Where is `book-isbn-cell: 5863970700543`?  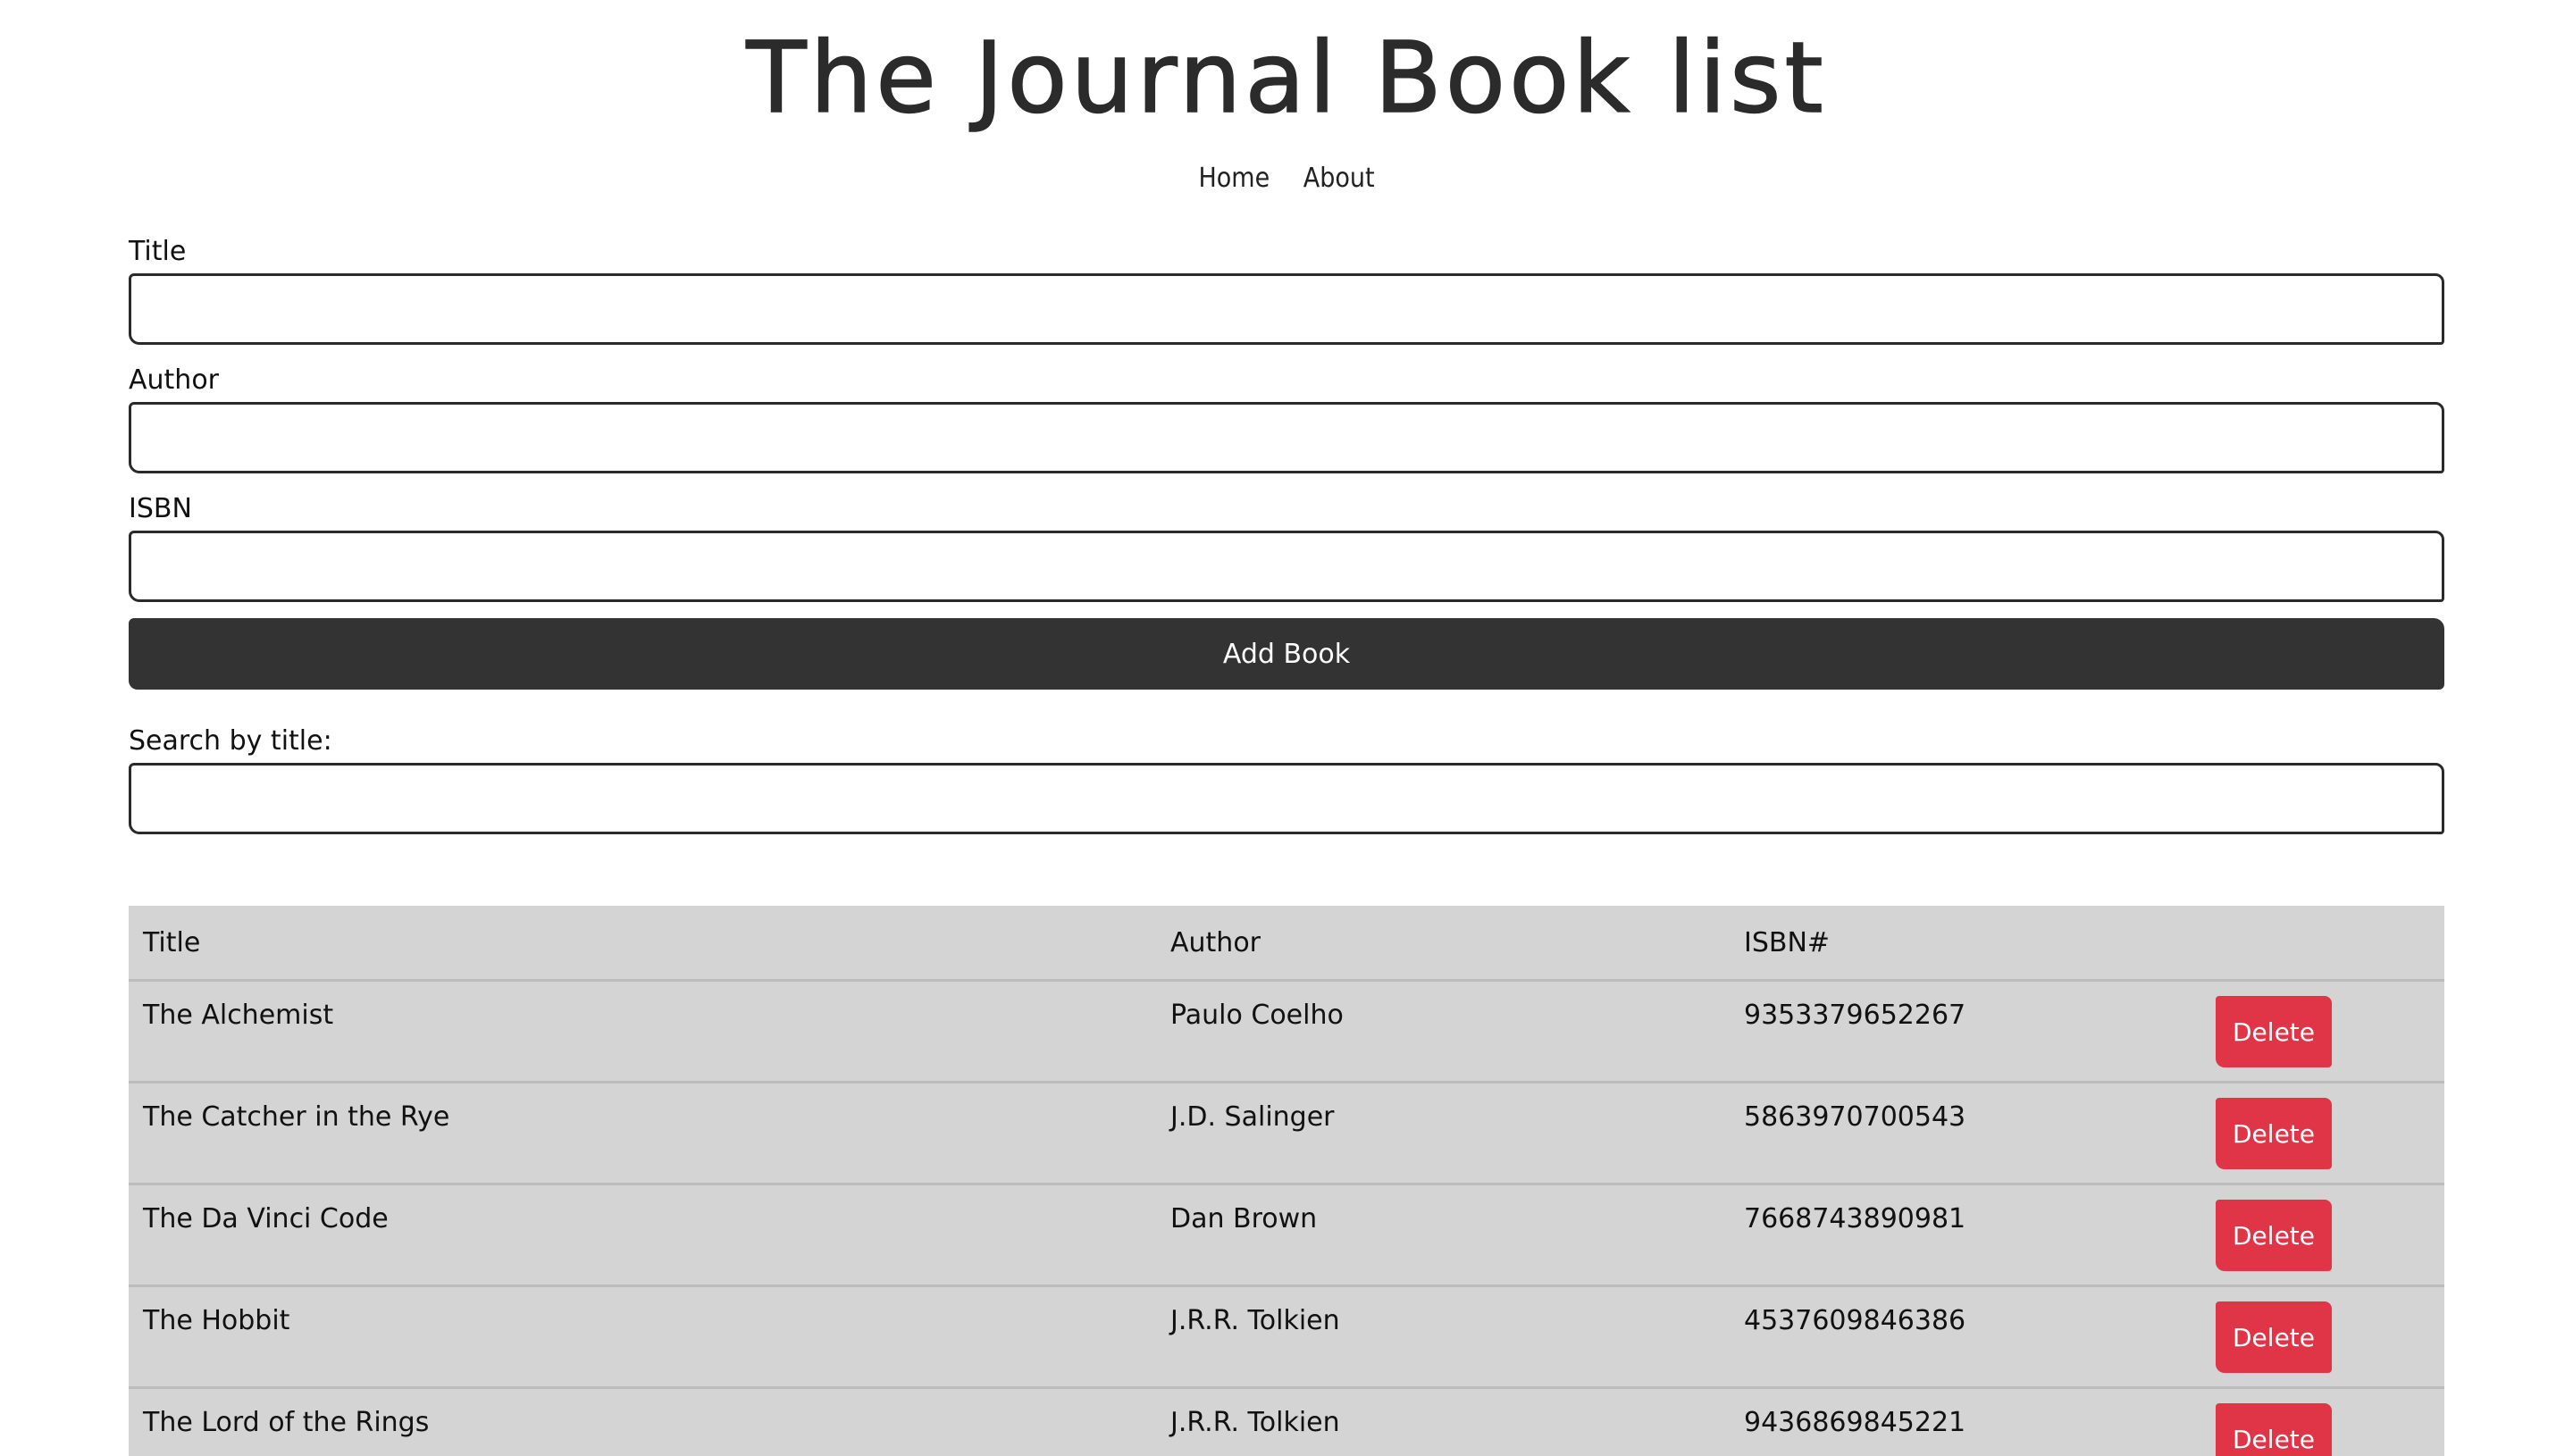 book-isbn-cell: 5863970700543 is located at coordinates (1966, 1133).